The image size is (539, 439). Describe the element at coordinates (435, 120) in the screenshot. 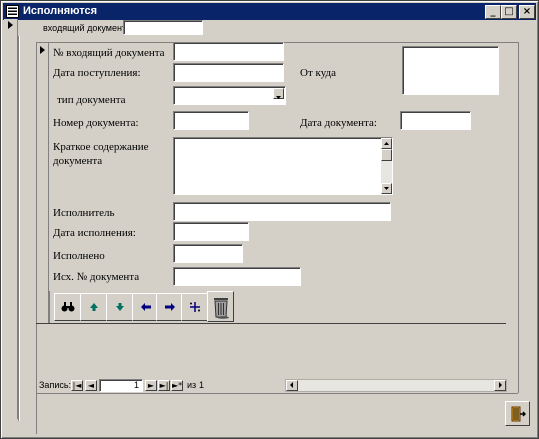

I see `doc-date-field` at that location.